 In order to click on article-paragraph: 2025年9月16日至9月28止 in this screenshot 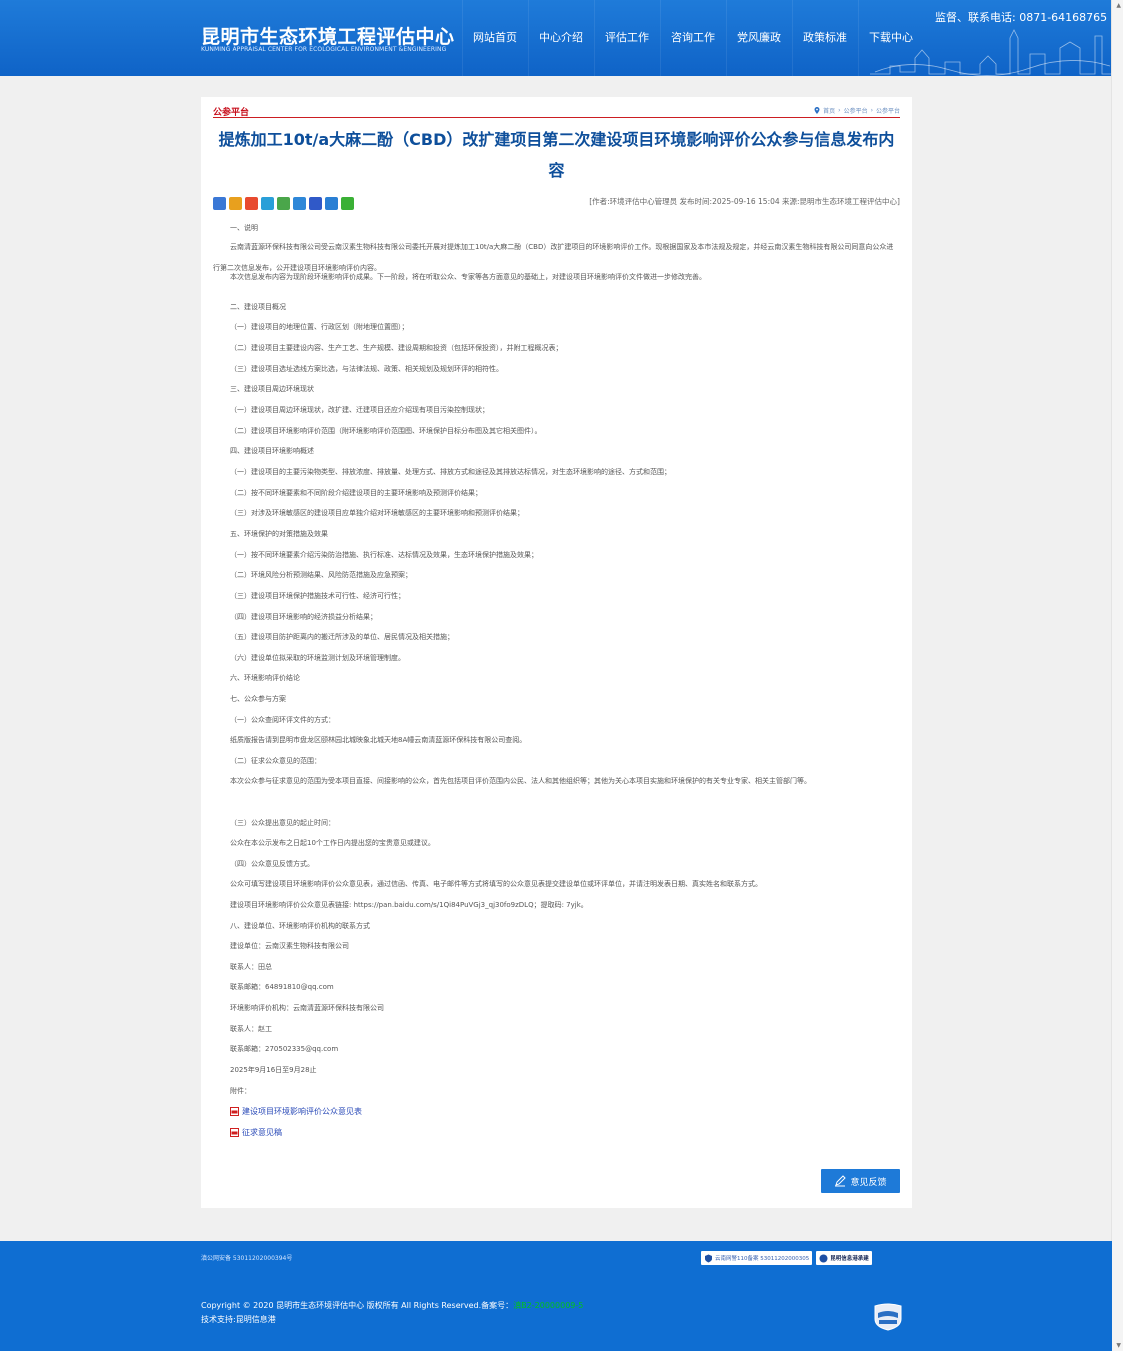, I will do `click(273, 1070)`.